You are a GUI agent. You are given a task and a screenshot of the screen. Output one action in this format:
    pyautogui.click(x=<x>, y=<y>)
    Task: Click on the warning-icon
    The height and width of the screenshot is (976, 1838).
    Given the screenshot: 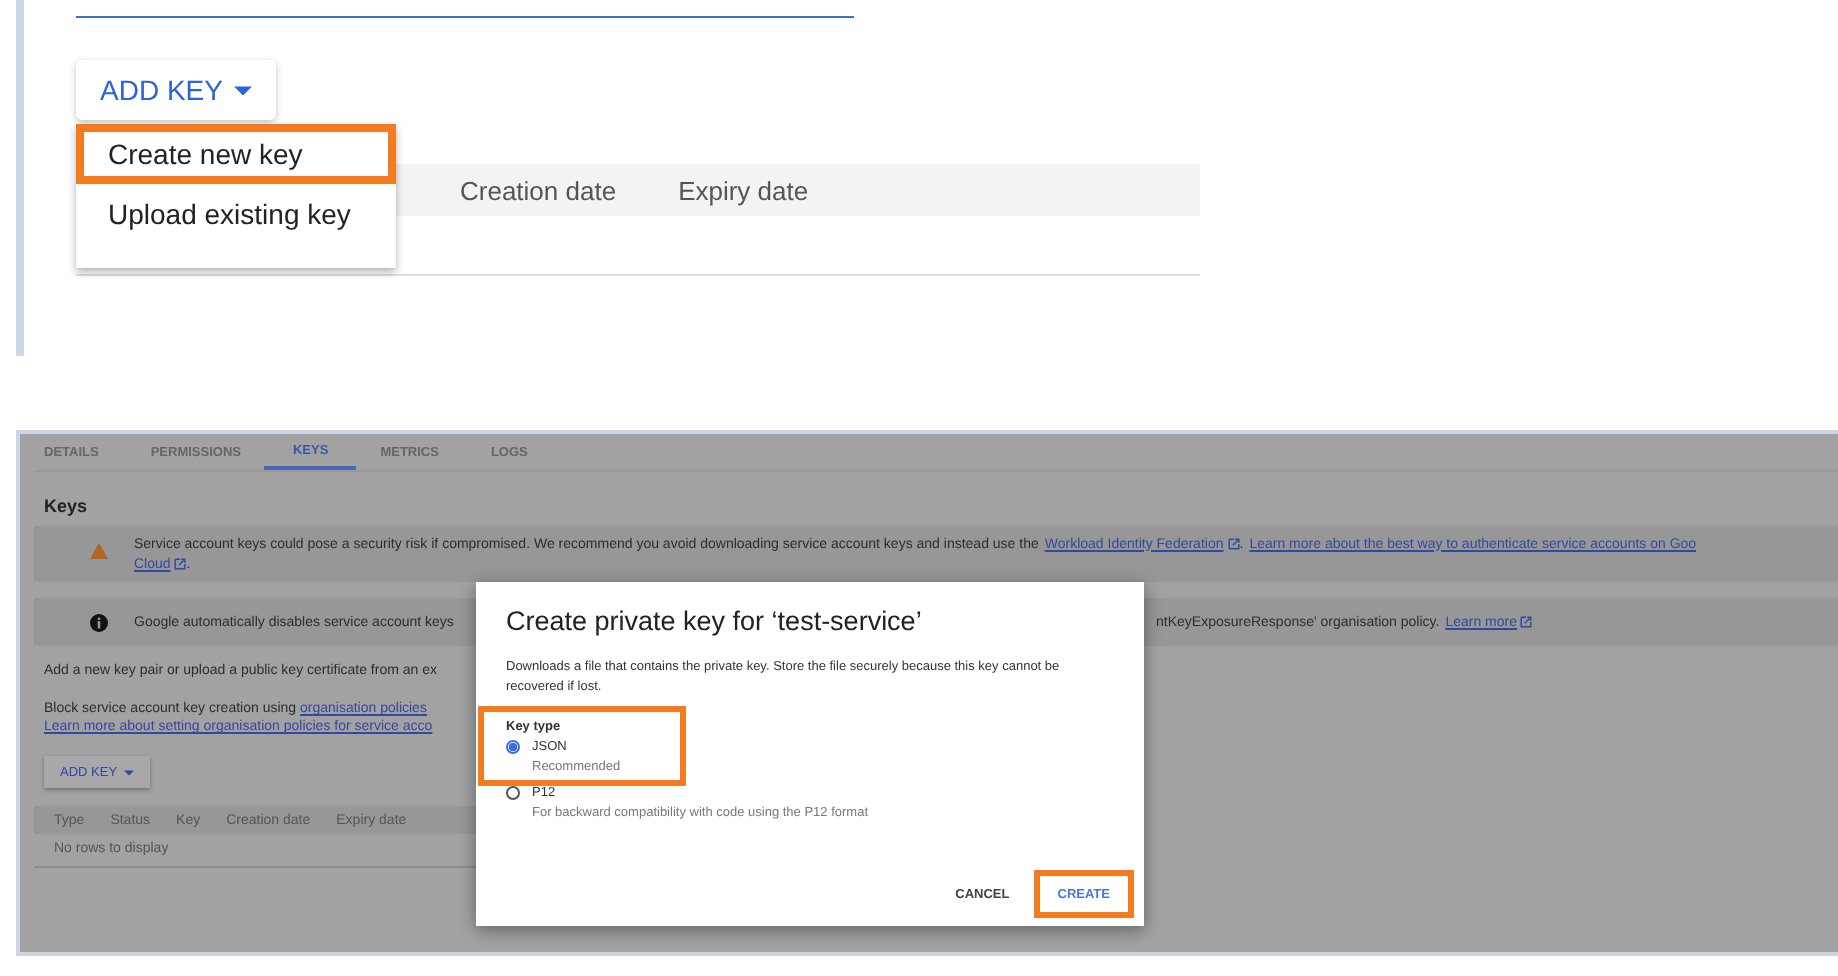 What is the action you would take?
    pyautogui.click(x=99, y=551)
    